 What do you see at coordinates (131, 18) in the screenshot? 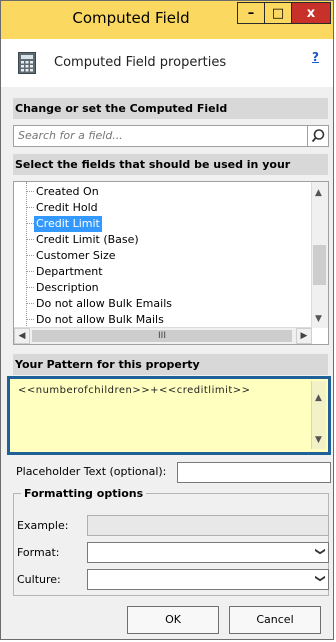
I see `window-title: Computed Field` at bounding box center [131, 18].